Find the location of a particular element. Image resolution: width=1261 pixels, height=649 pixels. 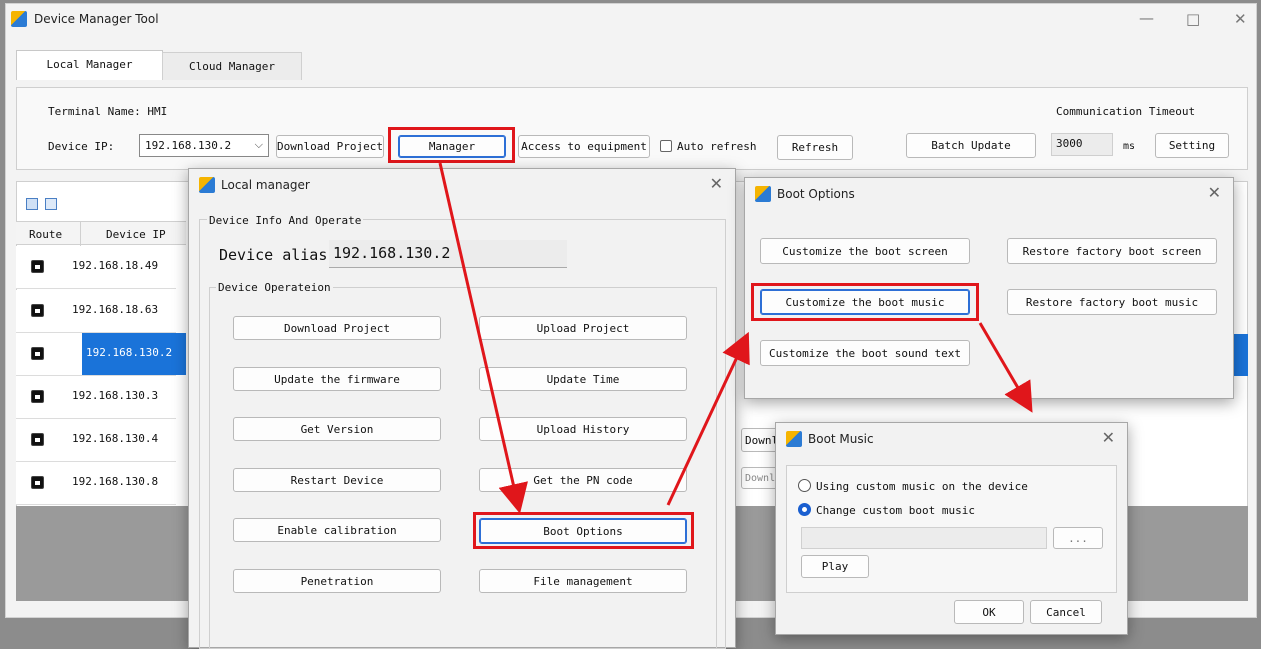

arrow-boot-options-to-dialog is located at coordinates (708, 418).